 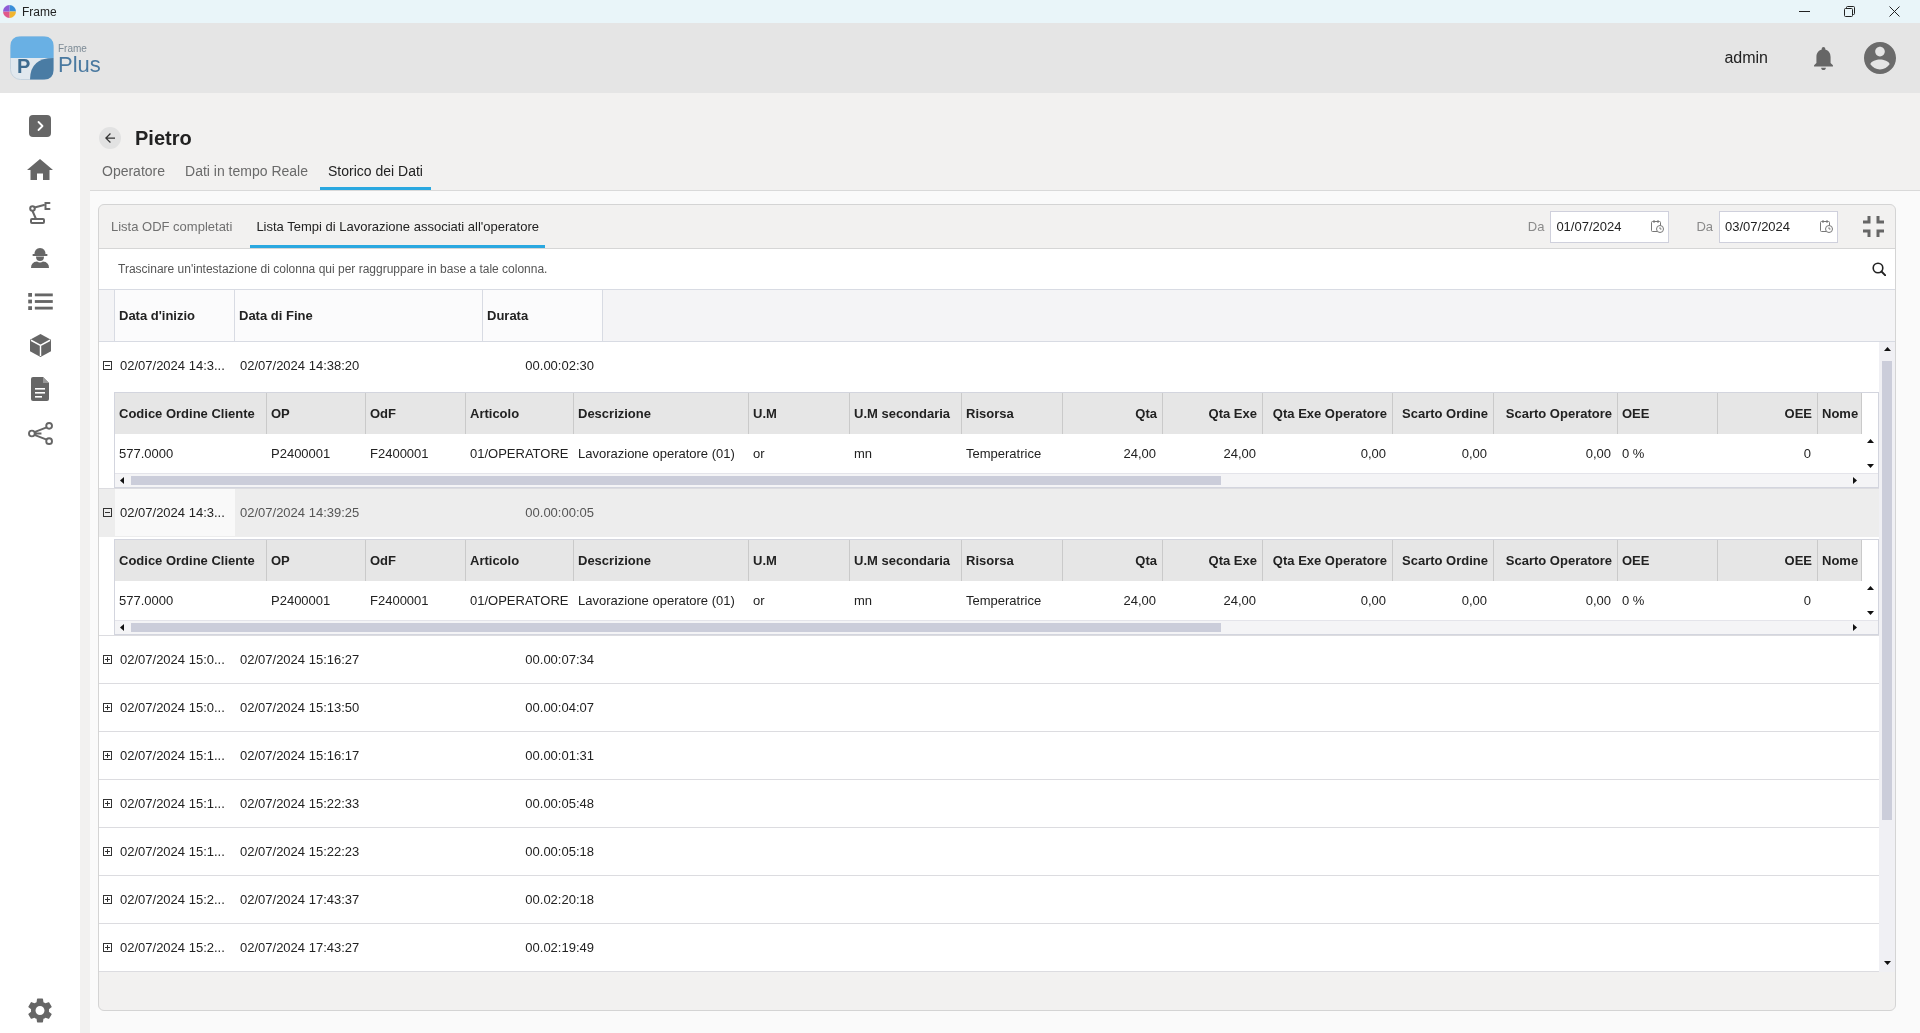 I want to click on close-icon, so click(x=1894, y=11).